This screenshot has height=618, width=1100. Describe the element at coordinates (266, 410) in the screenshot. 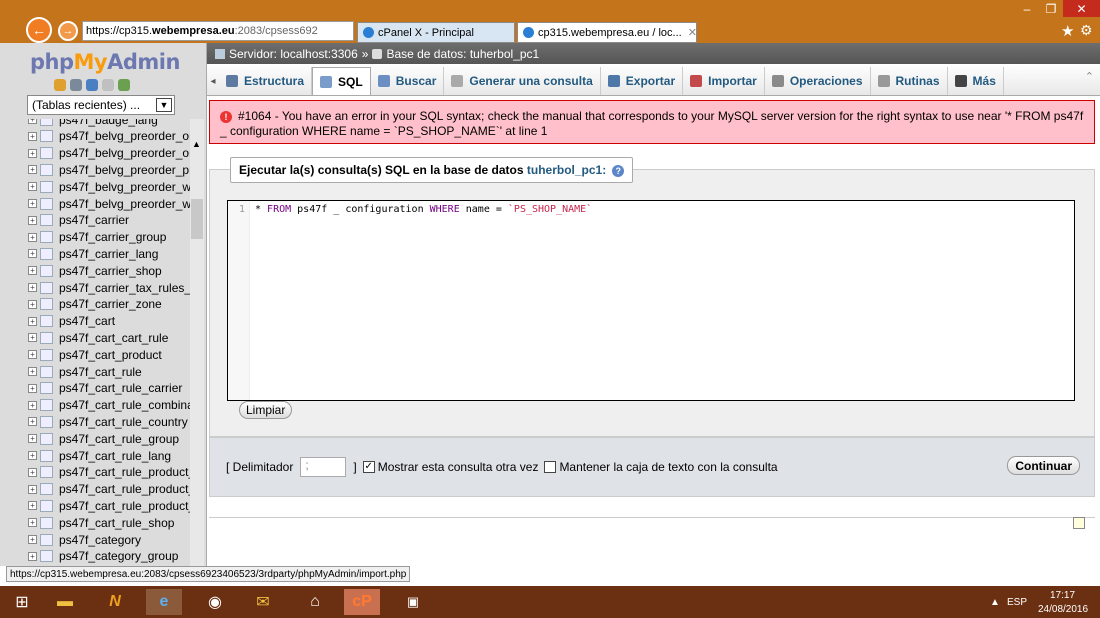

I see `clear-button: Limpiar` at that location.